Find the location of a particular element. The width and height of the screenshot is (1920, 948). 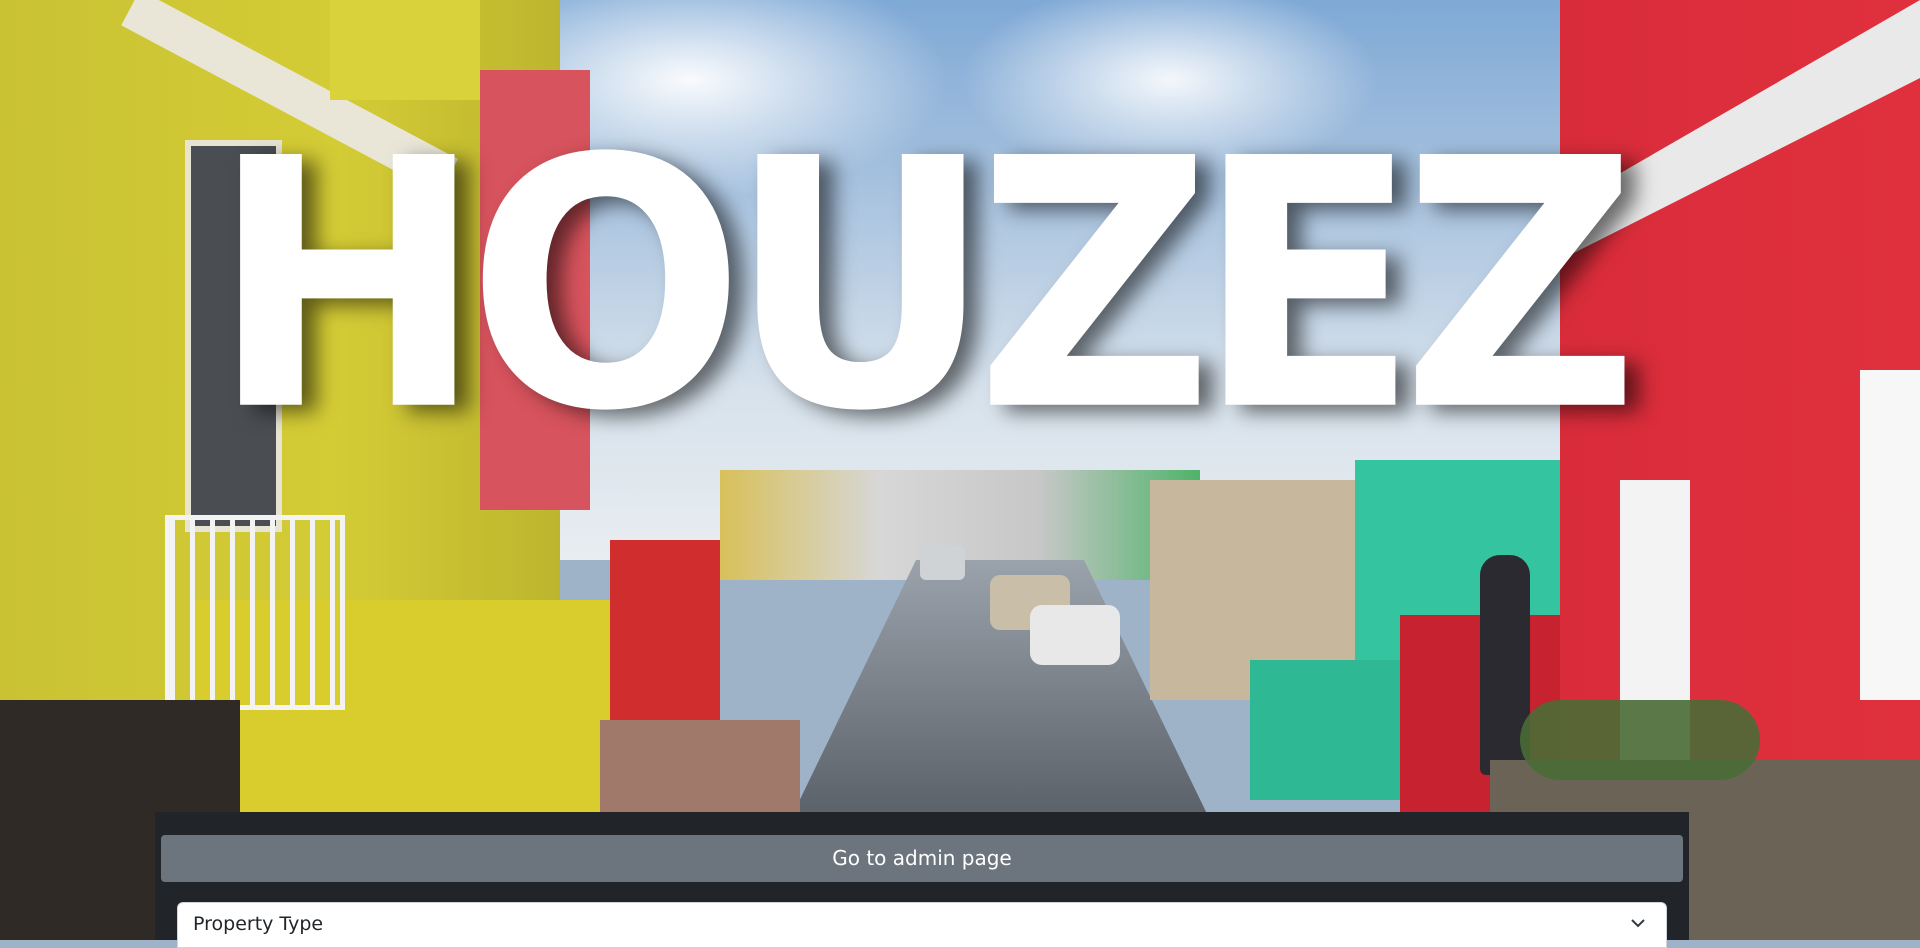

action-panel: Go to admin page Property Type is located at coordinates (922, 880).